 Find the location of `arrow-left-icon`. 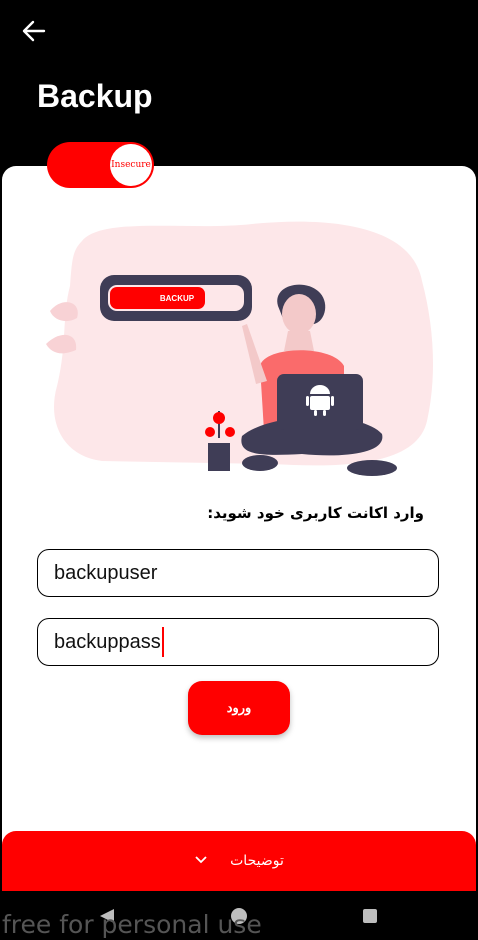

arrow-left-icon is located at coordinates (34, 31).